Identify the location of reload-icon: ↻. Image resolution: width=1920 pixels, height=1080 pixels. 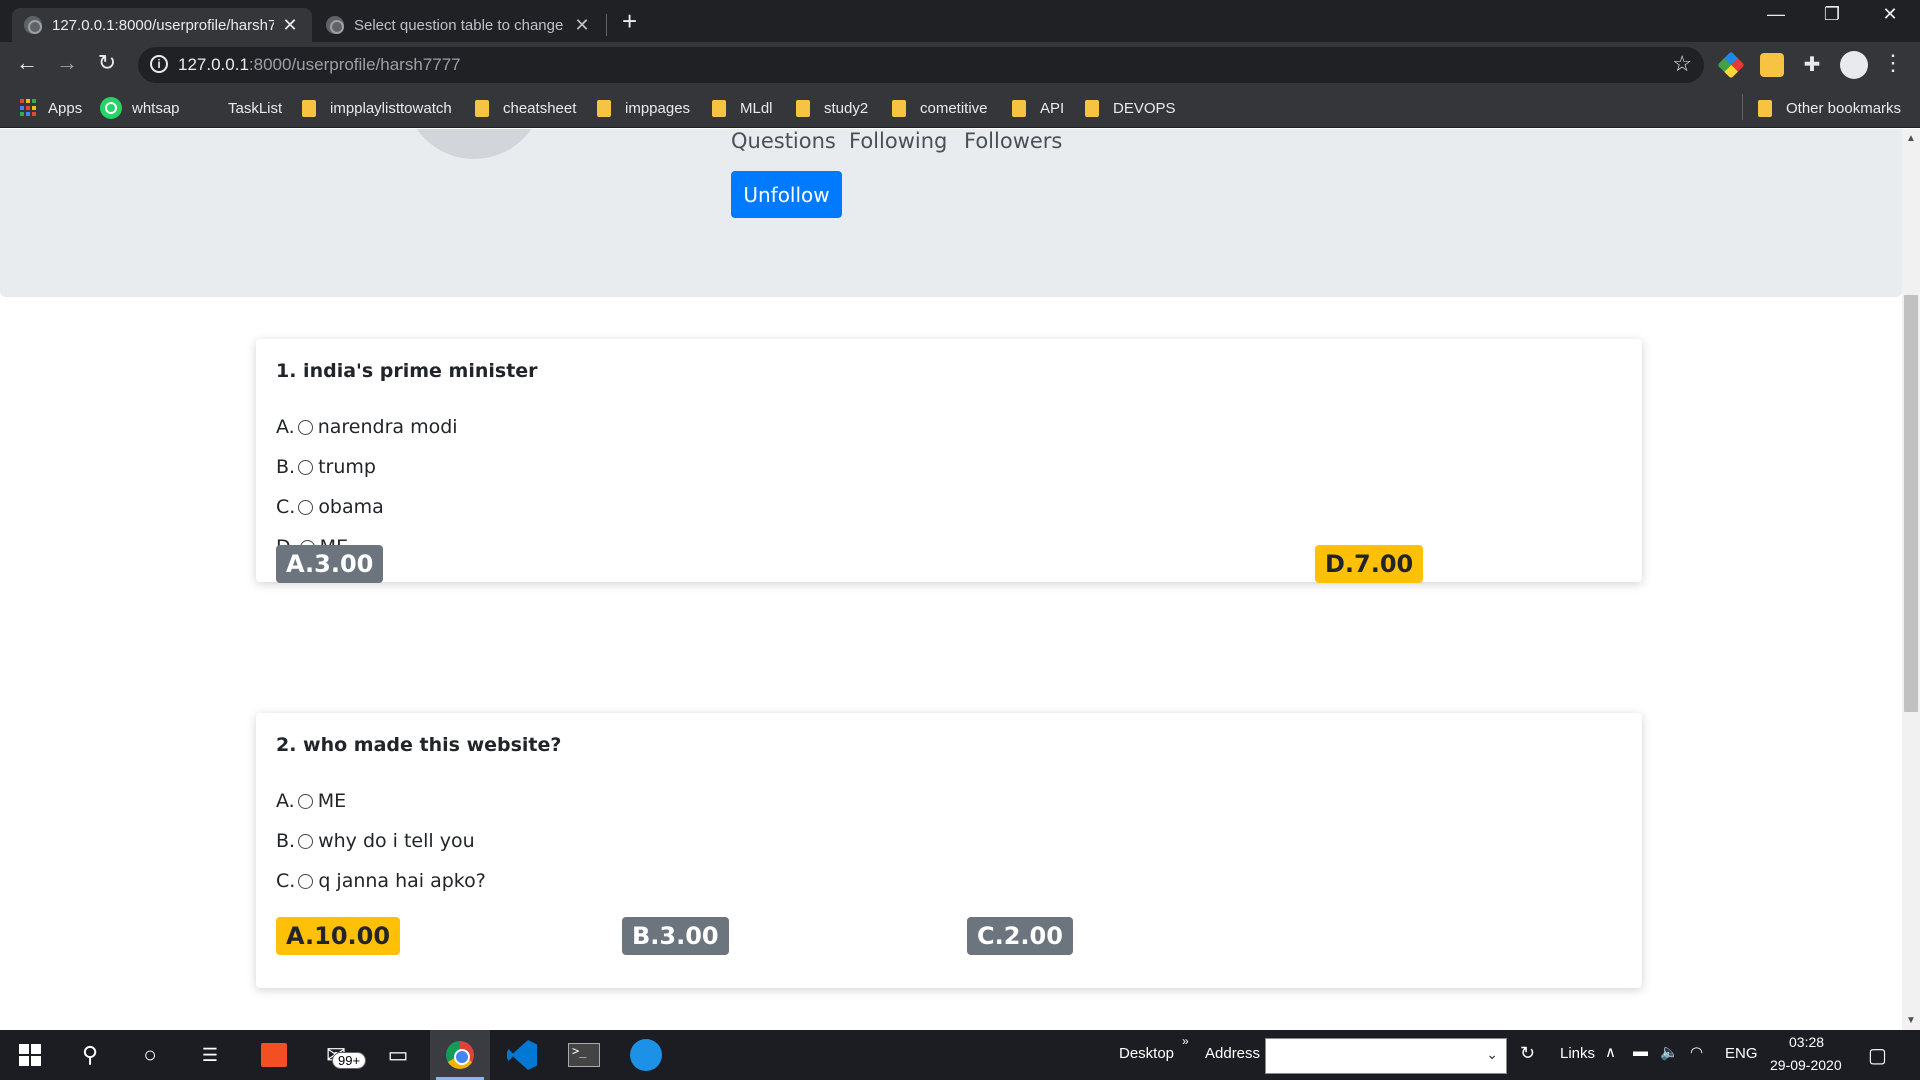
(107, 63).